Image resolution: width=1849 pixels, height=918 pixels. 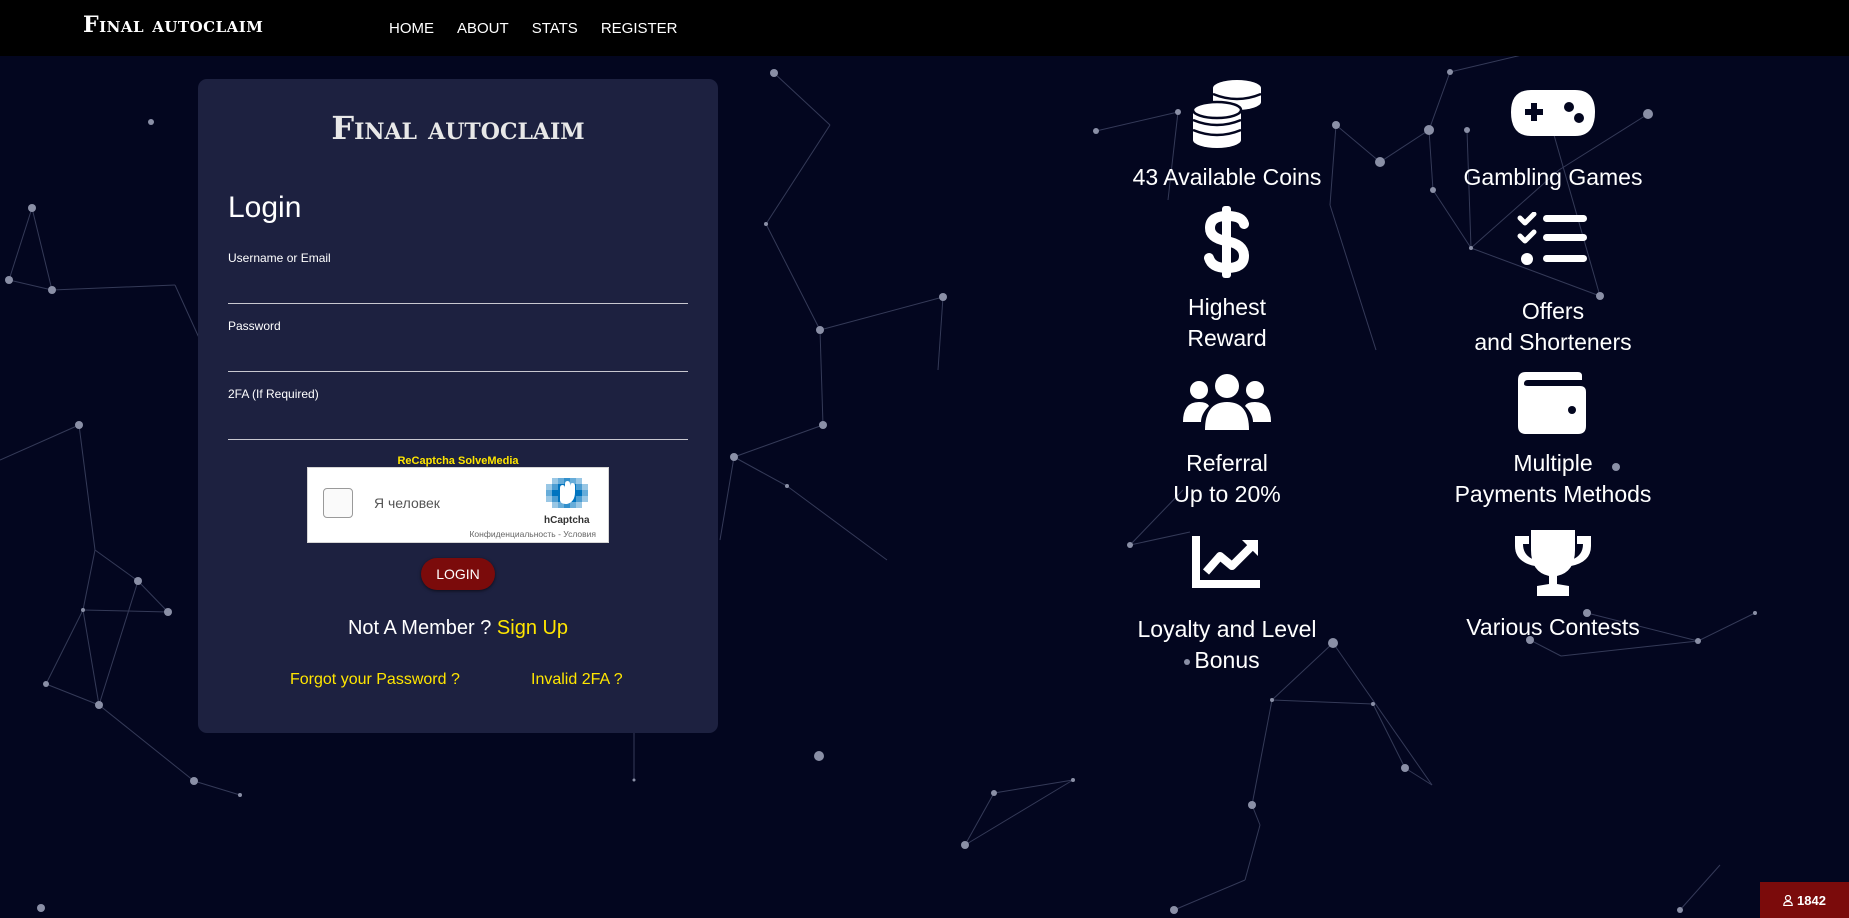 I want to click on nav-stats: STATS, so click(x=555, y=28).